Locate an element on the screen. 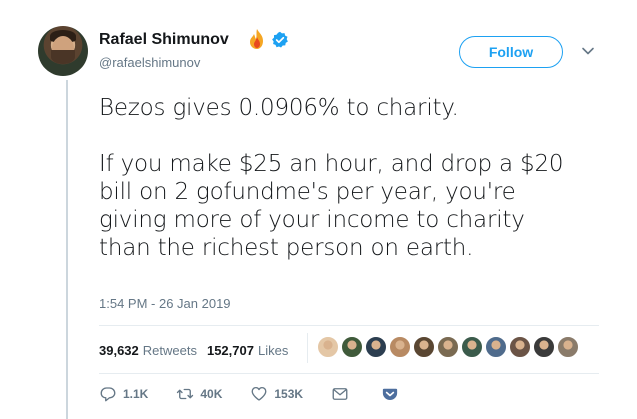 Image resolution: width=637 pixels, height=419 pixels. tweet-actions: 1.1K 40K 153K is located at coordinates (263, 394).